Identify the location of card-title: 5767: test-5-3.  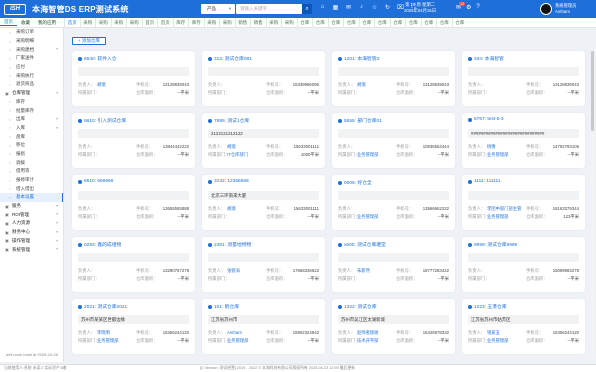
(486, 119).